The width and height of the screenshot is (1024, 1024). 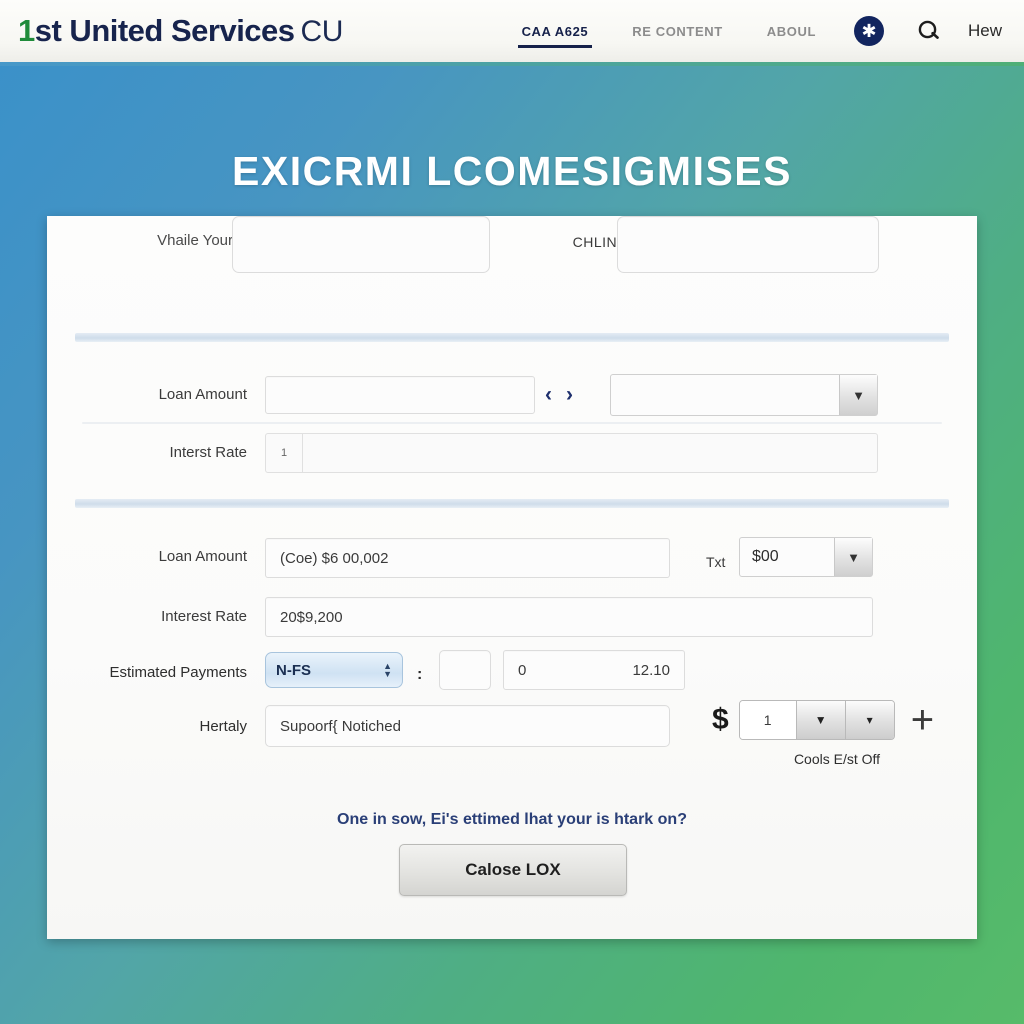 What do you see at coordinates (720, 719) in the screenshot?
I see `dollar-sign-icon: $` at bounding box center [720, 719].